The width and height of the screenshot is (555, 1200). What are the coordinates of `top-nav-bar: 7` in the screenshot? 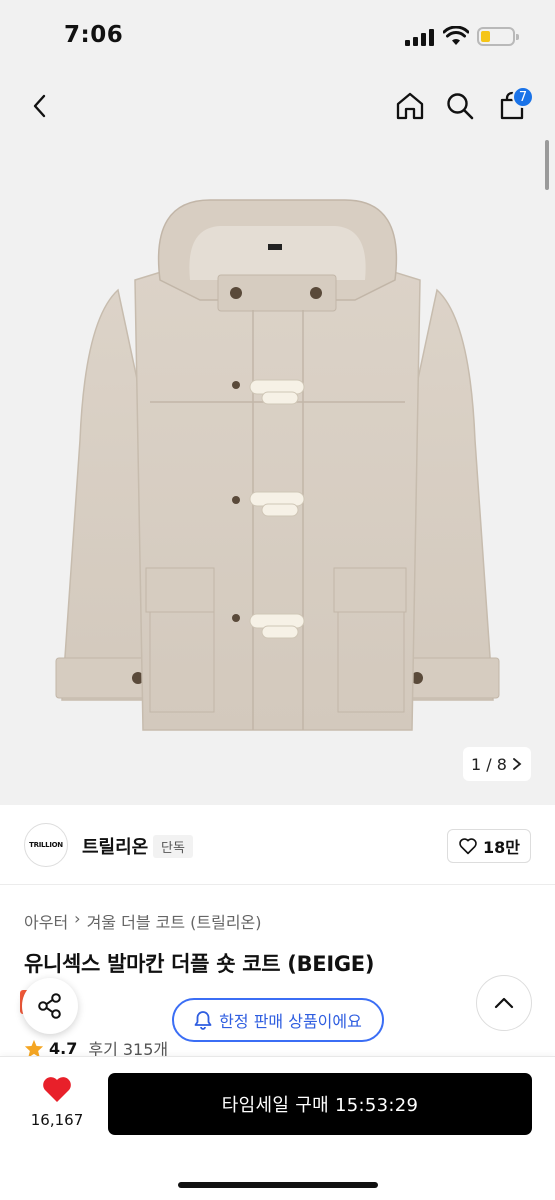 It's located at (277, 105).